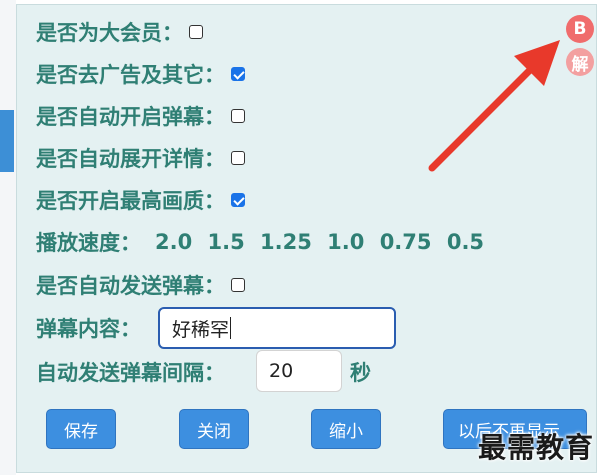  What do you see at coordinates (323, 242) in the screenshot?
I see `speed-options: 2.0 1.5 1.25 1.0 0.75 0.5` at bounding box center [323, 242].